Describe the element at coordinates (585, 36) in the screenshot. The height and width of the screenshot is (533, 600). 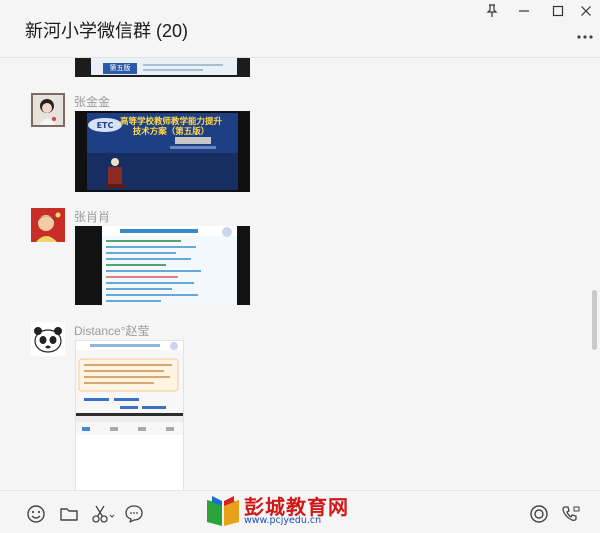
I see `more-options-icon` at that location.